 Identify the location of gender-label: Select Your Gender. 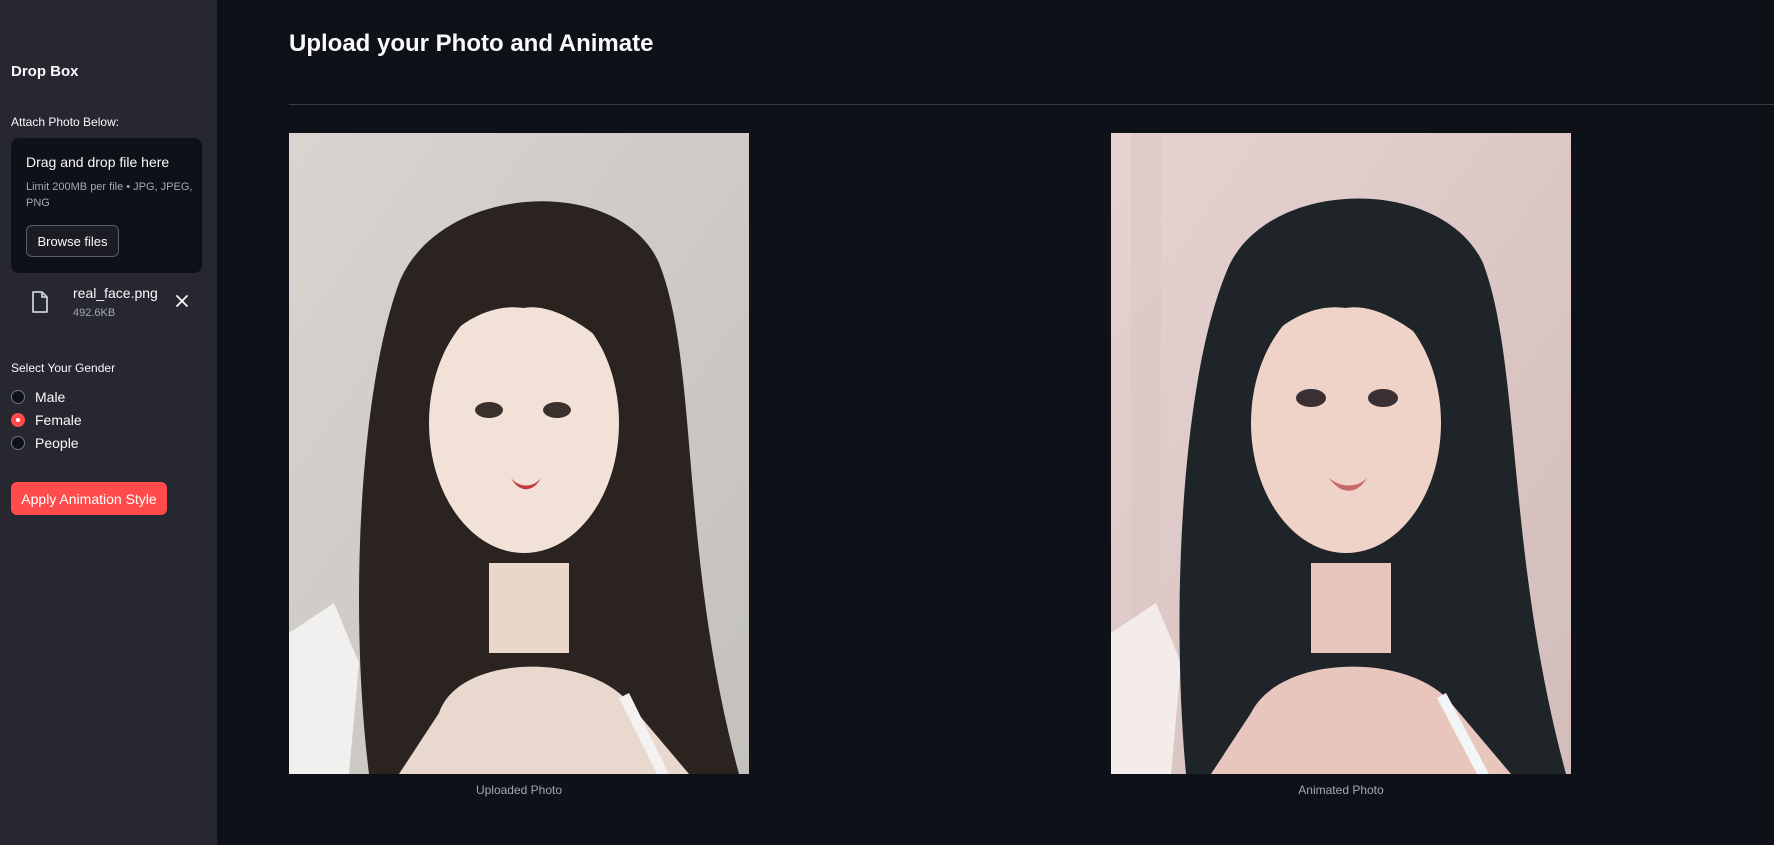
(63, 368).